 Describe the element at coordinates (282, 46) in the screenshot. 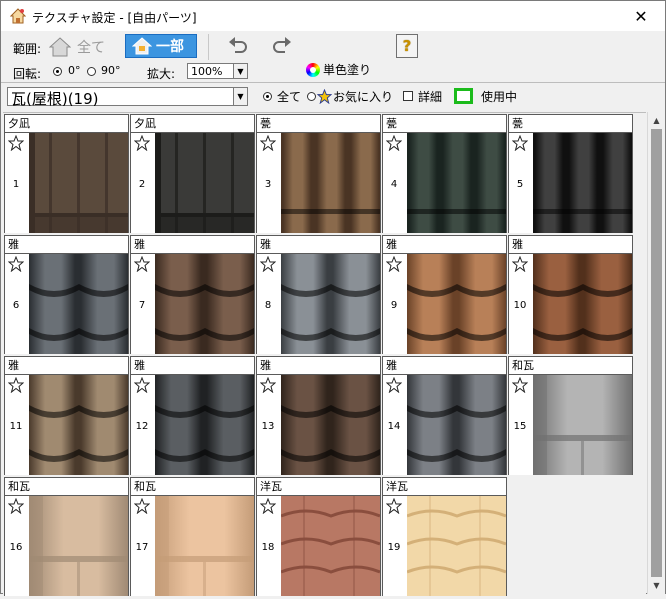

I see `redo-icon` at that location.